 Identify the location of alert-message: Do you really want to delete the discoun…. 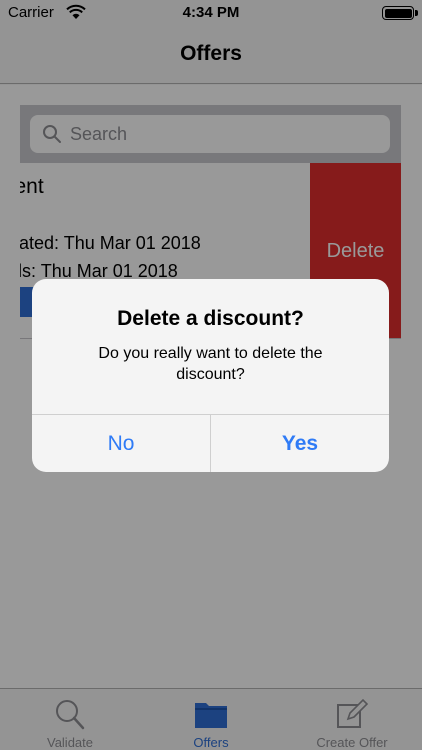
(210, 364).